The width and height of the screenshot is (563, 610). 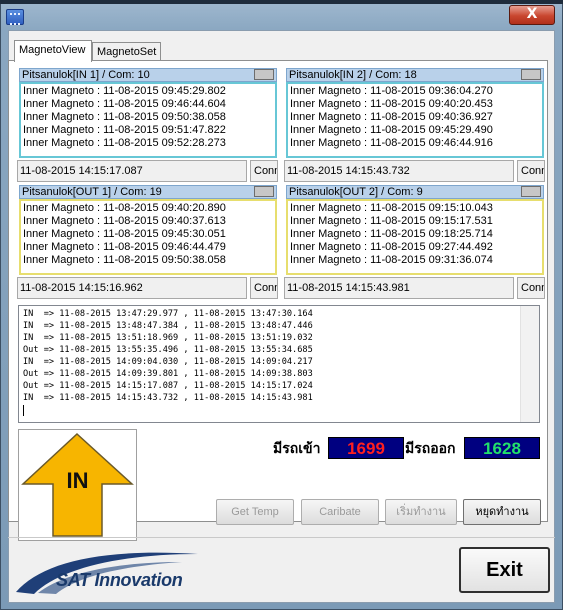 I want to click on list-item: Inner Magneto : 11-08-2015 09:15:10.043, so click(x=391, y=208).